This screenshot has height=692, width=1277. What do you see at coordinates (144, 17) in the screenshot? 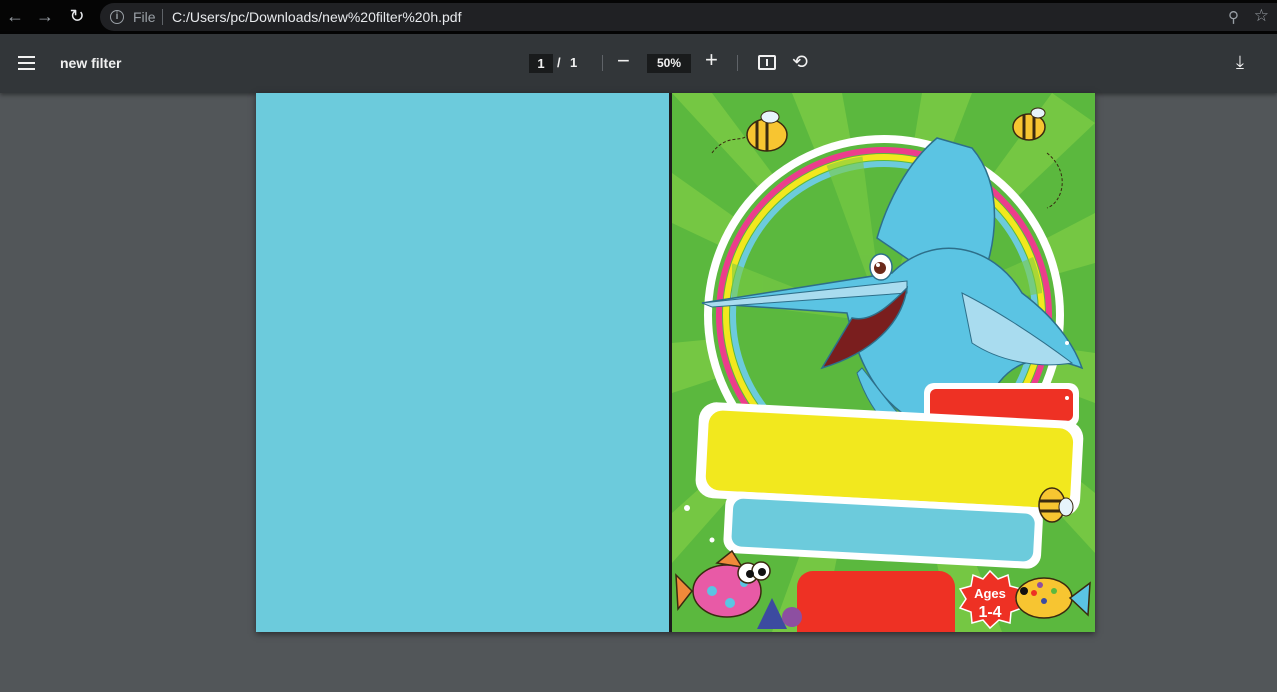
I see `file-label: File` at bounding box center [144, 17].